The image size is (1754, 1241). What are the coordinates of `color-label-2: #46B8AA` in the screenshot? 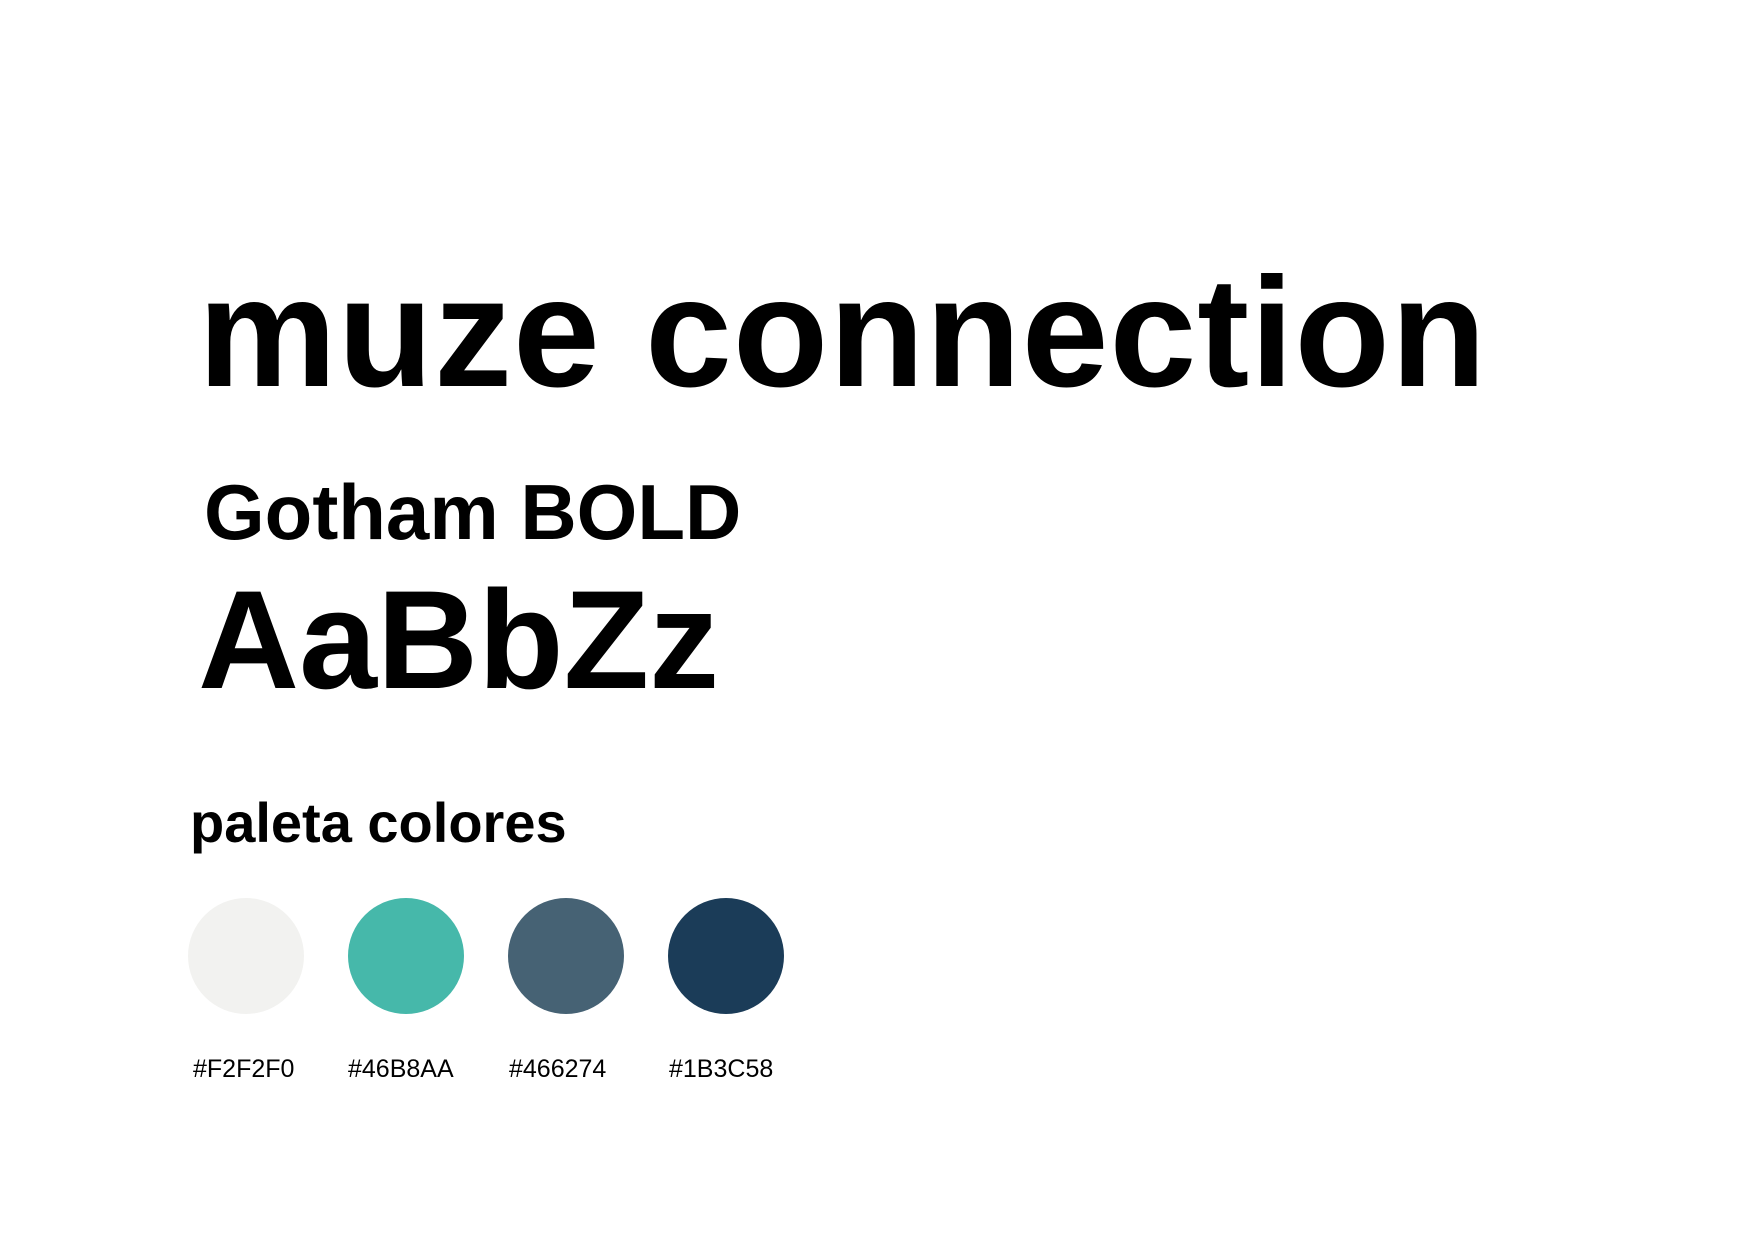 It's located at (401, 1069).